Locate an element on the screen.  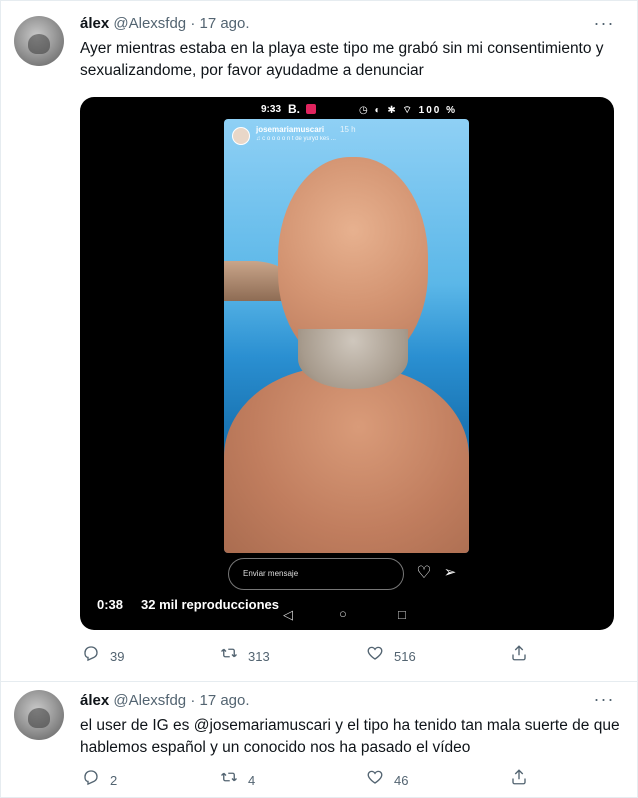
recents-icon: □ is located at coordinates (402, 614).